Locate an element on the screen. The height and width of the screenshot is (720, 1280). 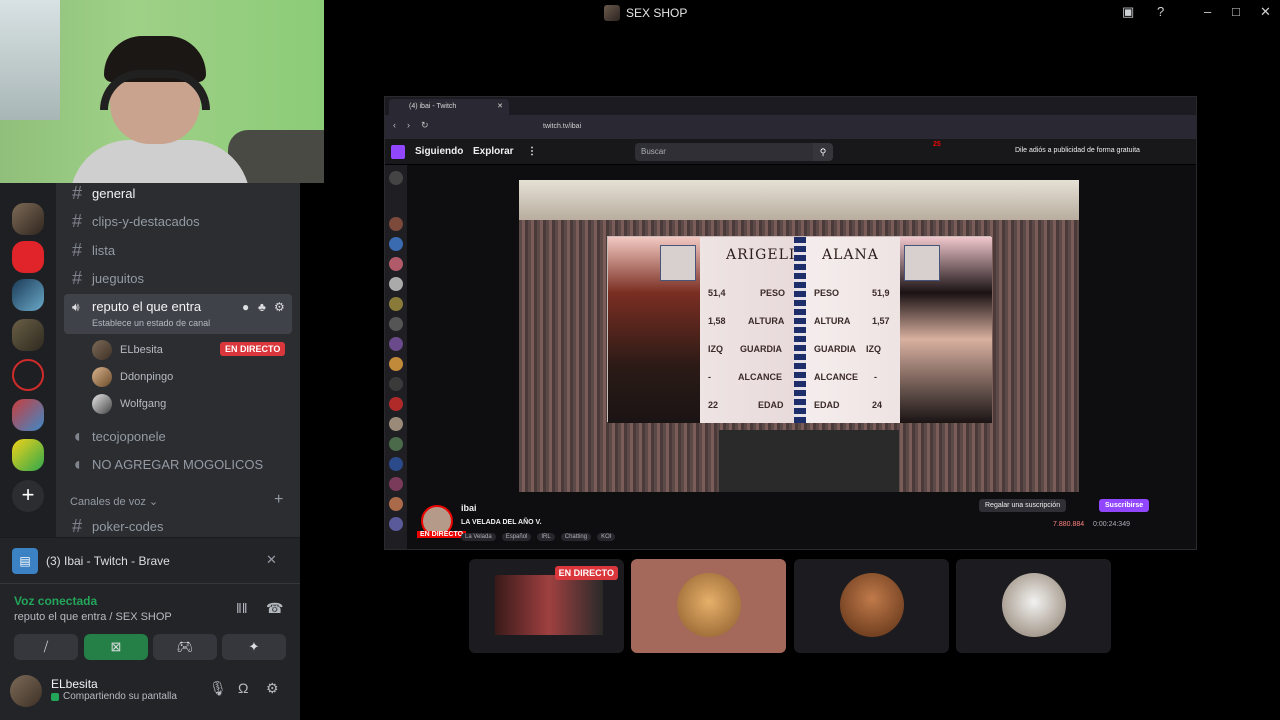
inbox-icon: ▣ is located at coordinates (1128, 12).